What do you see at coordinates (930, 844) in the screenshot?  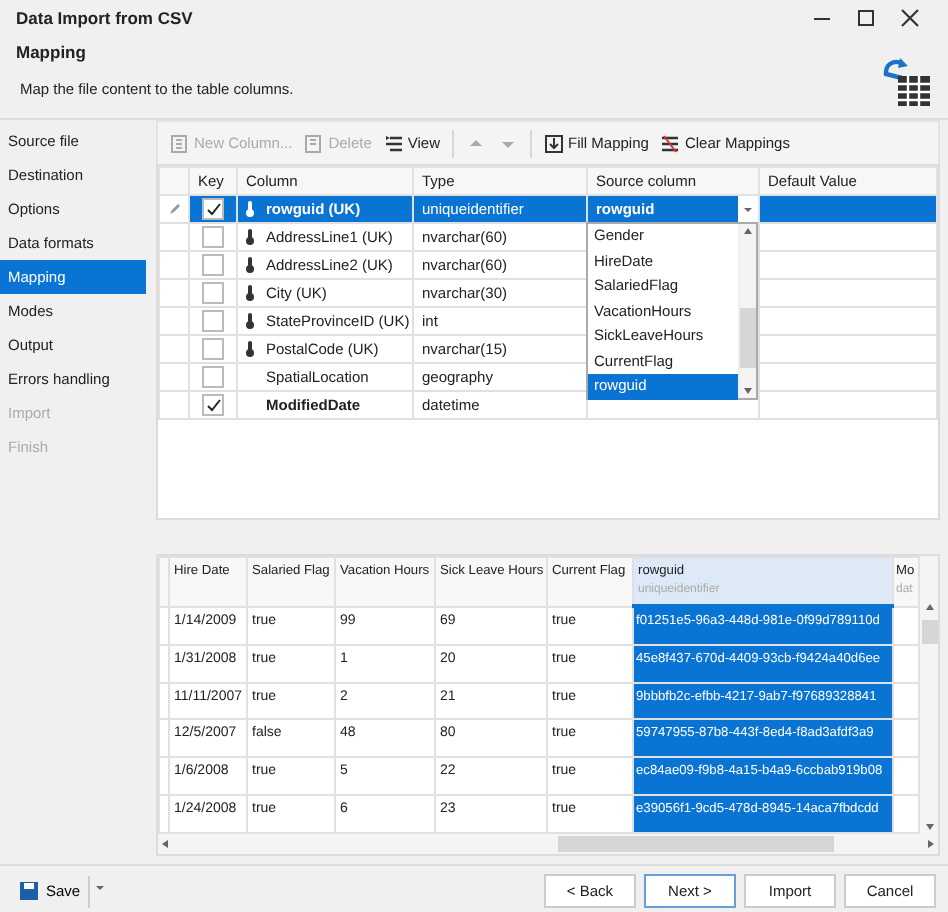 I see `scroll-right-icon` at bounding box center [930, 844].